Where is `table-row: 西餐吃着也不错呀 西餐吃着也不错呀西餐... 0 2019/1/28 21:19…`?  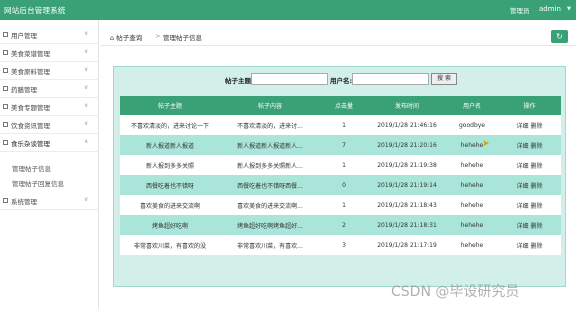
table-row: 西餐吃着也不错呀 西餐吃着也不错呀西餐... 0 2019/1/28 21:19… is located at coordinates (340, 185).